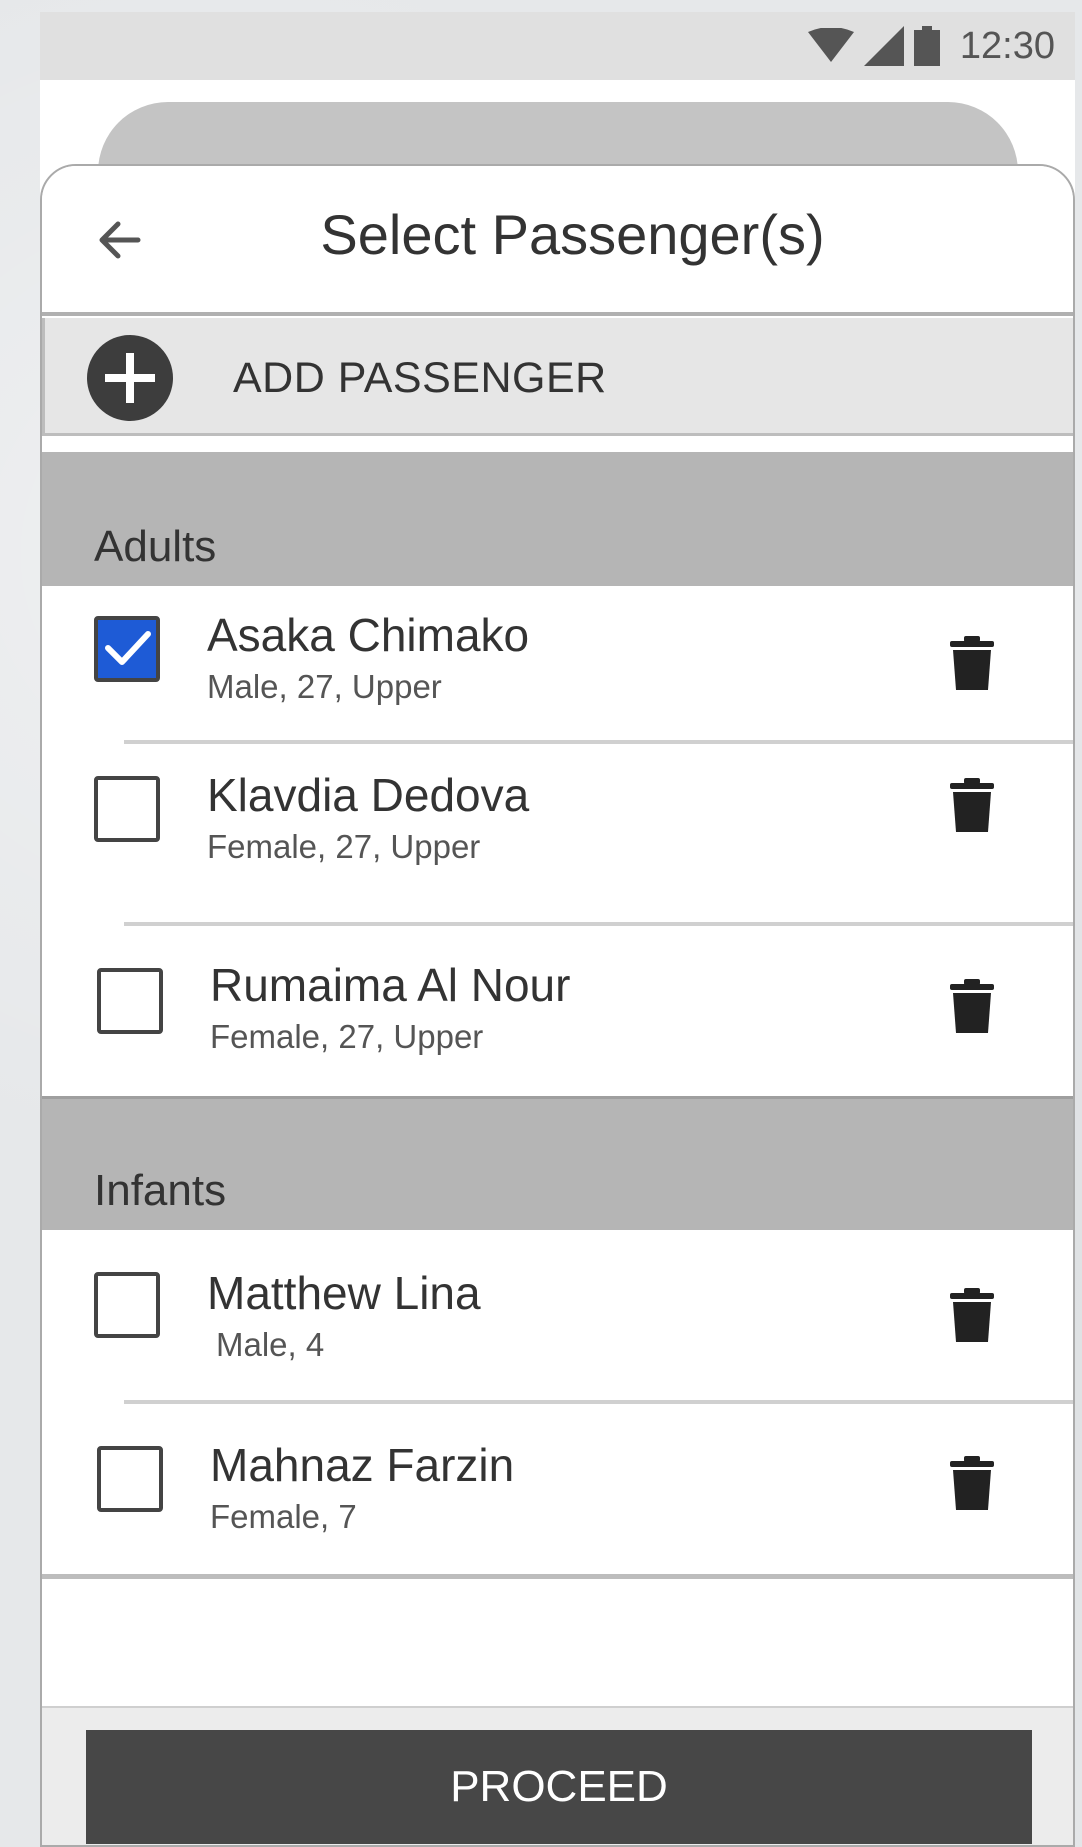  I want to click on proceed-button: PROCEED, so click(559, 1787).